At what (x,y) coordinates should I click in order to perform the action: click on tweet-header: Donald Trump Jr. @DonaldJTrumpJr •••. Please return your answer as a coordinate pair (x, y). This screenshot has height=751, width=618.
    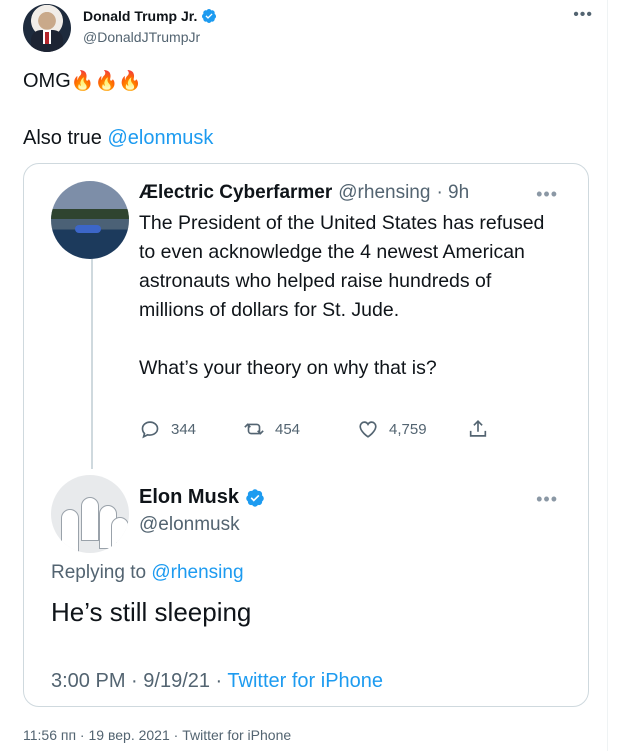
    Looking at the image, I should click on (308, 28).